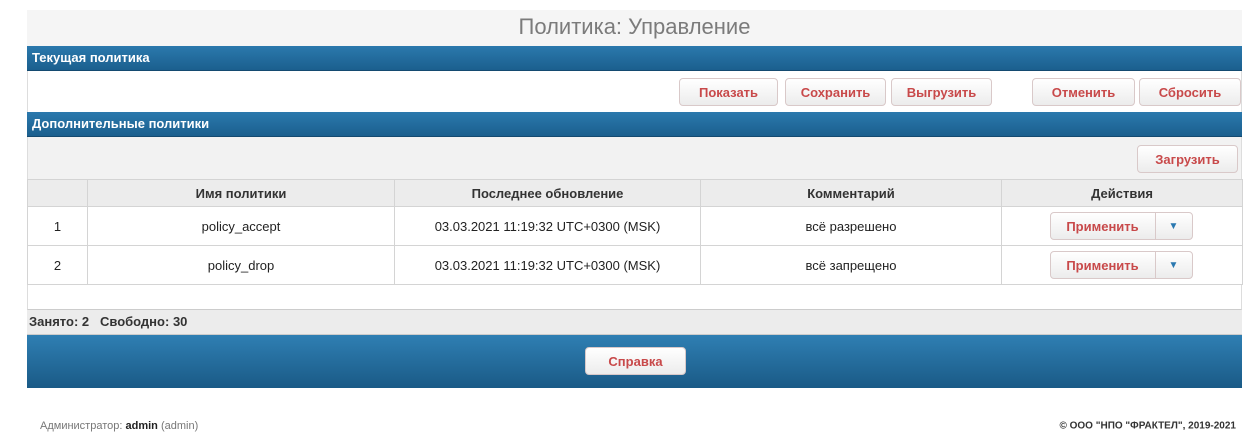 Image resolution: width=1246 pixels, height=437 pixels. Describe the element at coordinates (851, 265) in the screenshot. I see `policy-comment: всё запрещено` at that location.